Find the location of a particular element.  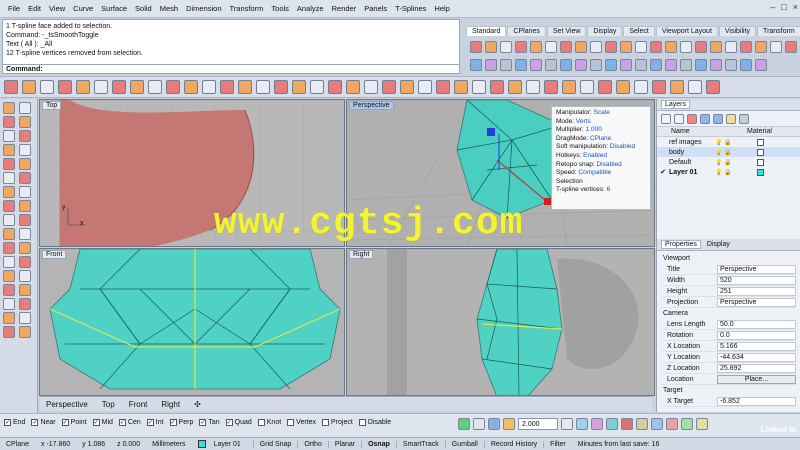

status-toggle-filter: Filter is located at coordinates (557, 444).